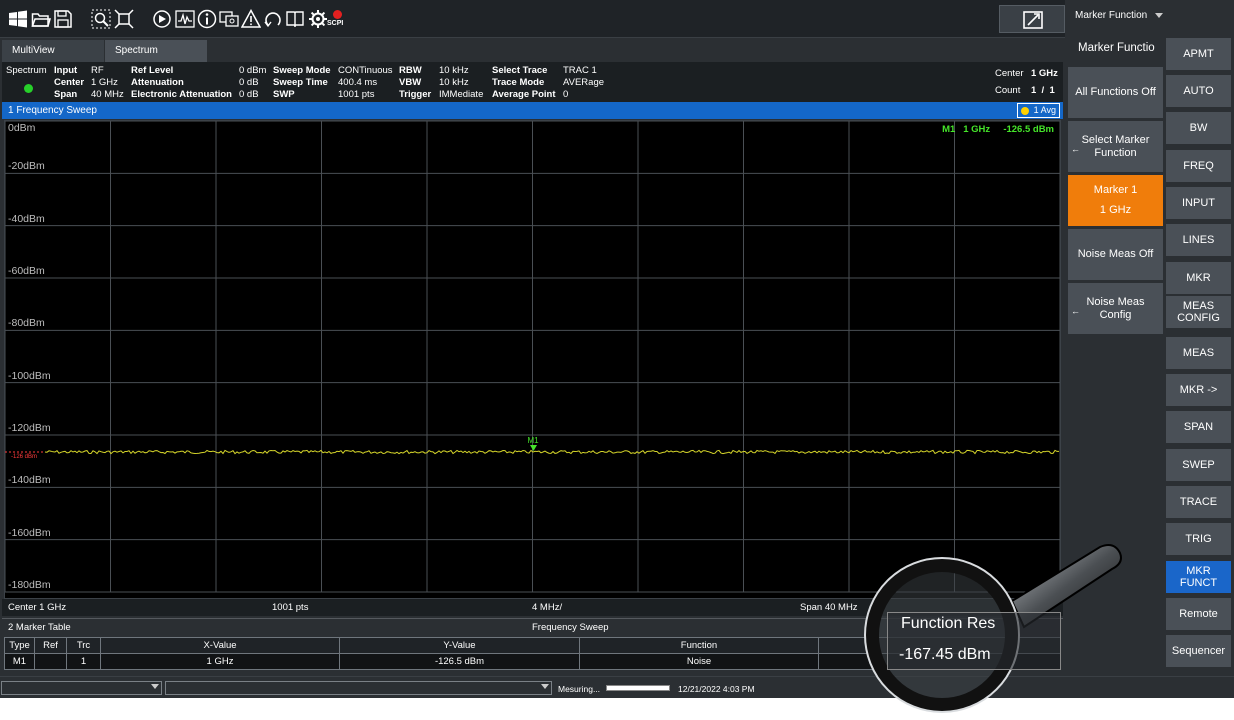  Describe the element at coordinates (1198, 577) in the screenshot. I see `hardkey-mkr-funct: MKR FUNCT` at that location.